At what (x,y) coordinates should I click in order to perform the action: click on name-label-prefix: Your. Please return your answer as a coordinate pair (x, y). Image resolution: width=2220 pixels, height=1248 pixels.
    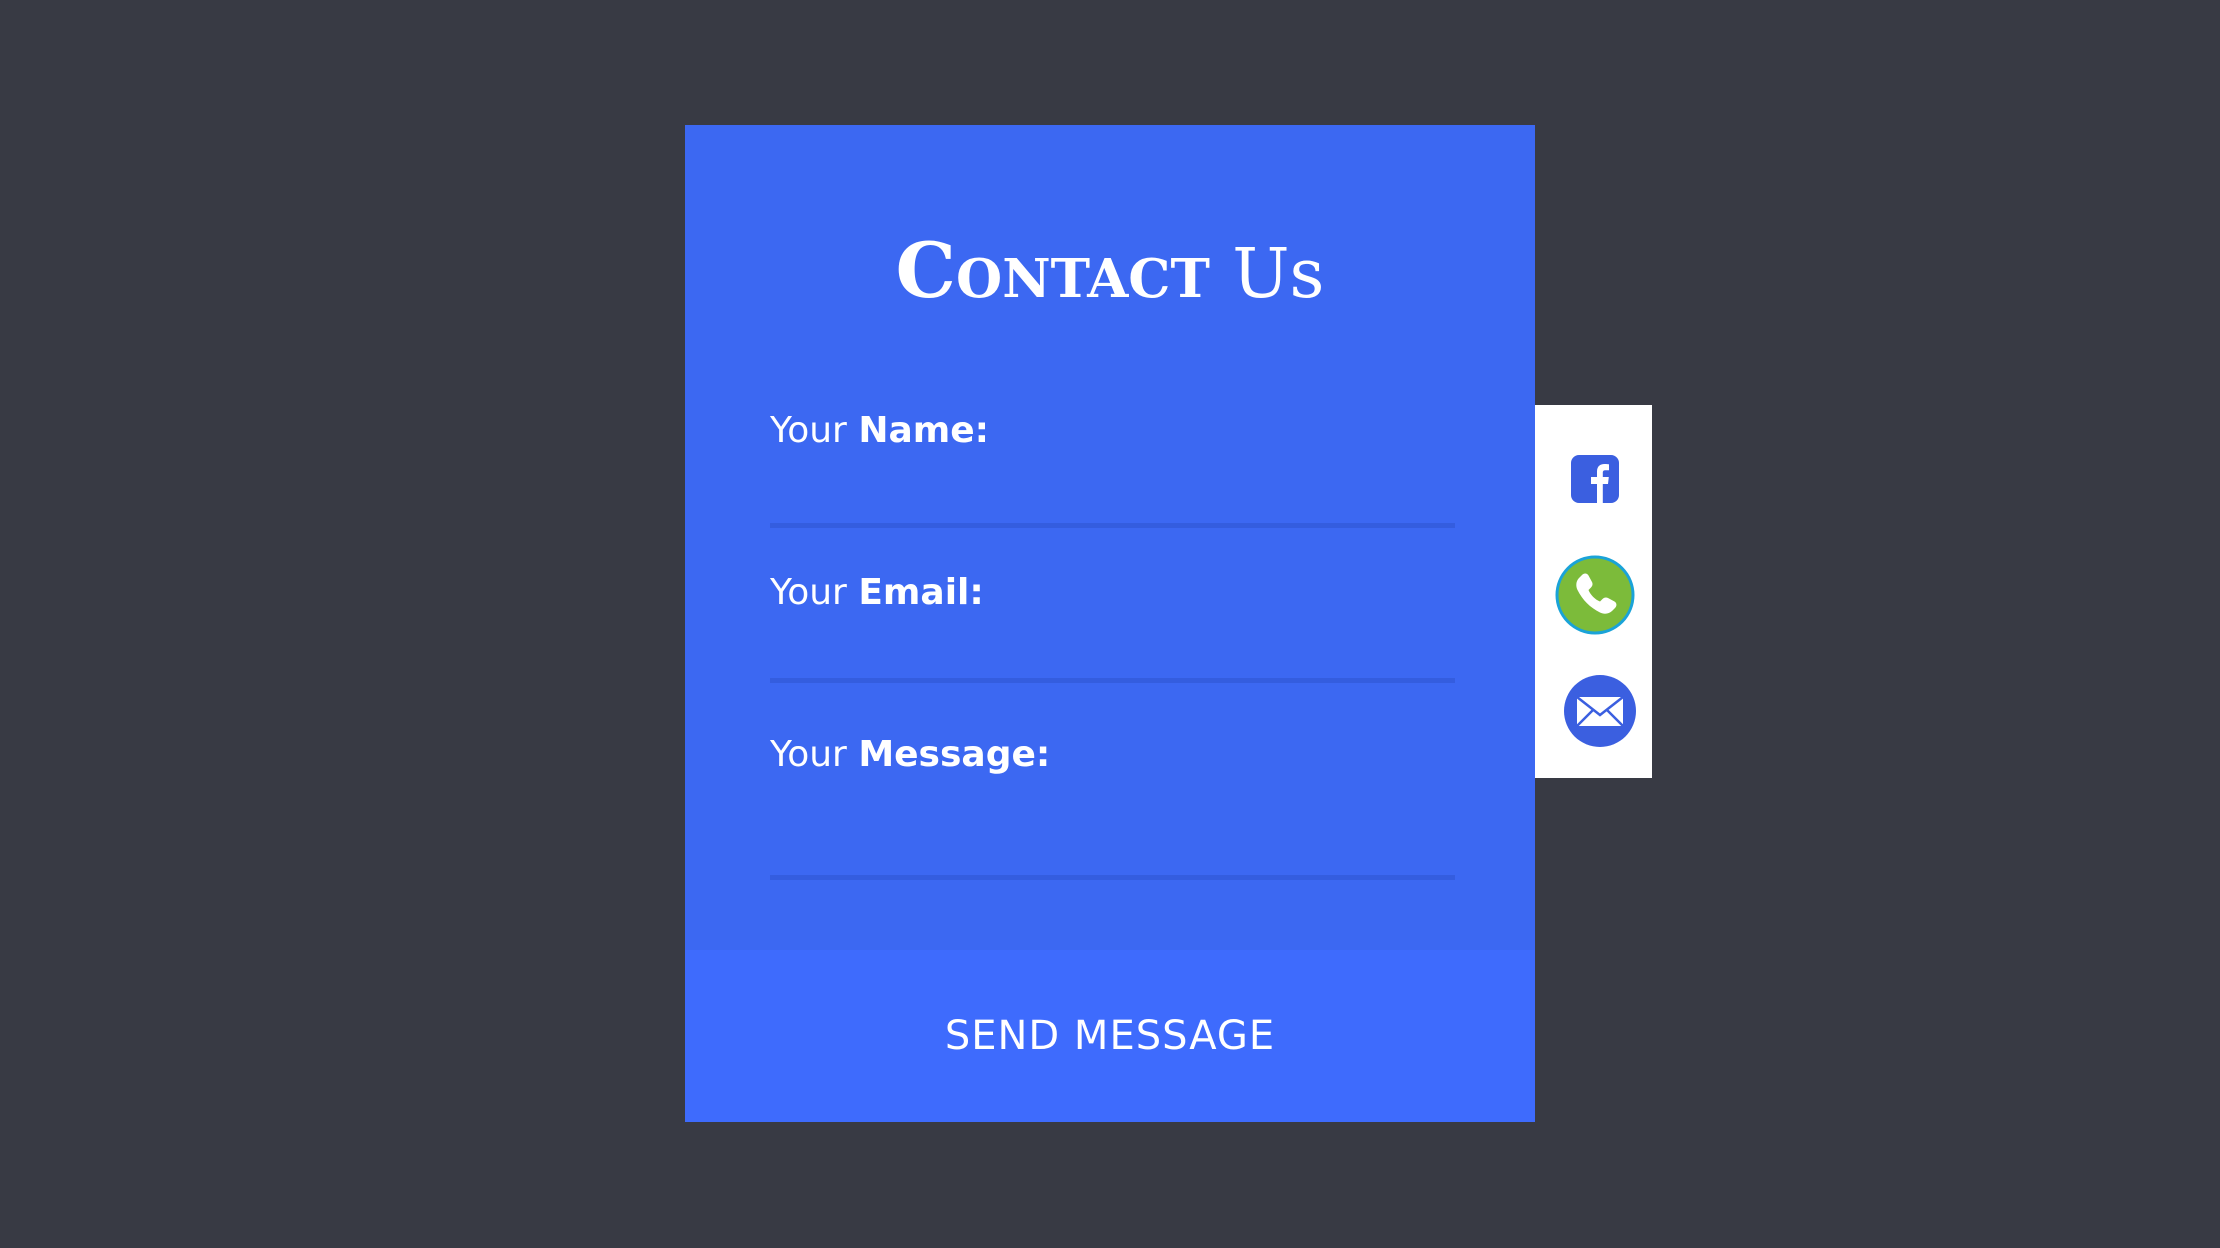
    Looking at the image, I should click on (808, 430).